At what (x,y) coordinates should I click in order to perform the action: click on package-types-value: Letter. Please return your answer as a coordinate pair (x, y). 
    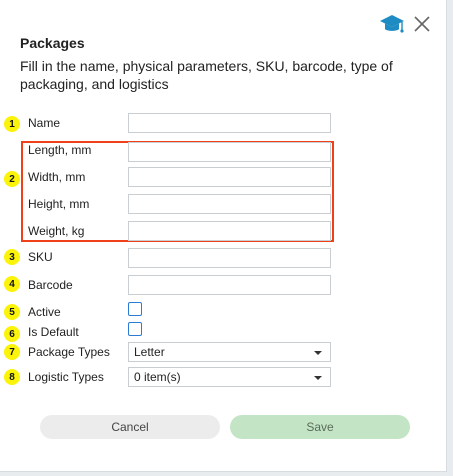
    Looking at the image, I should click on (149, 352).